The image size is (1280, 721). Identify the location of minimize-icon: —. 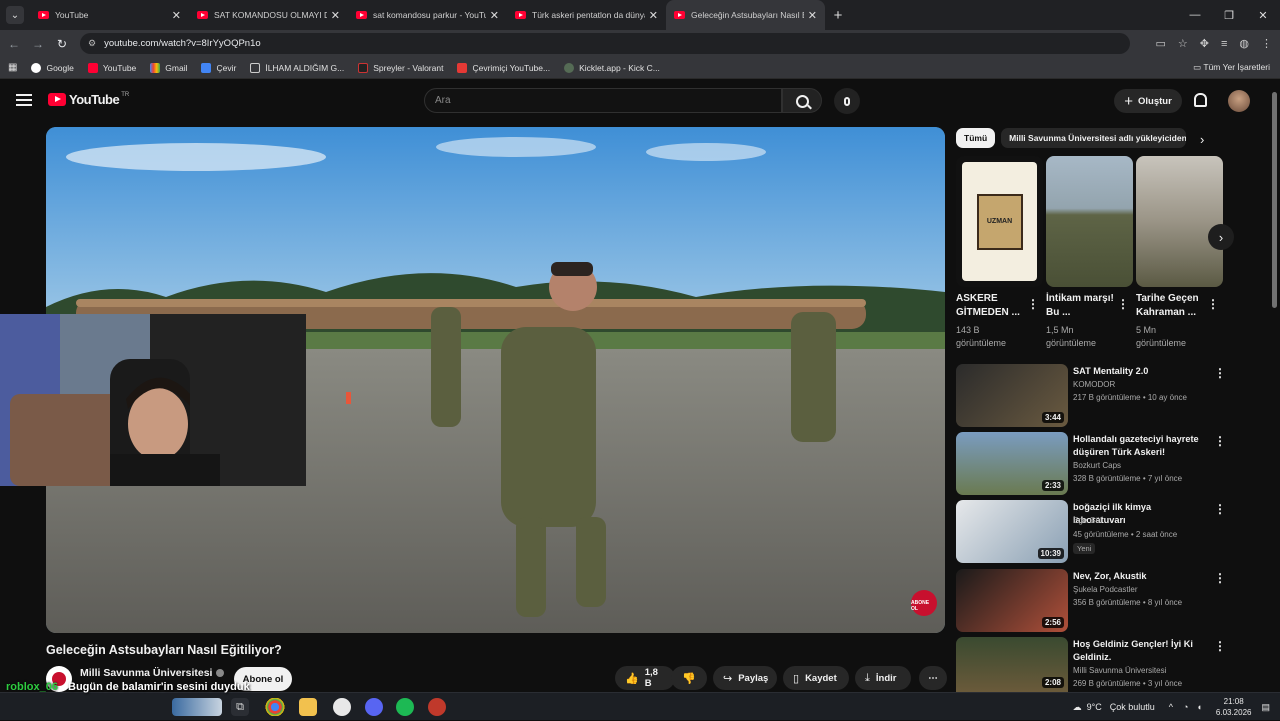
(1195, 15).